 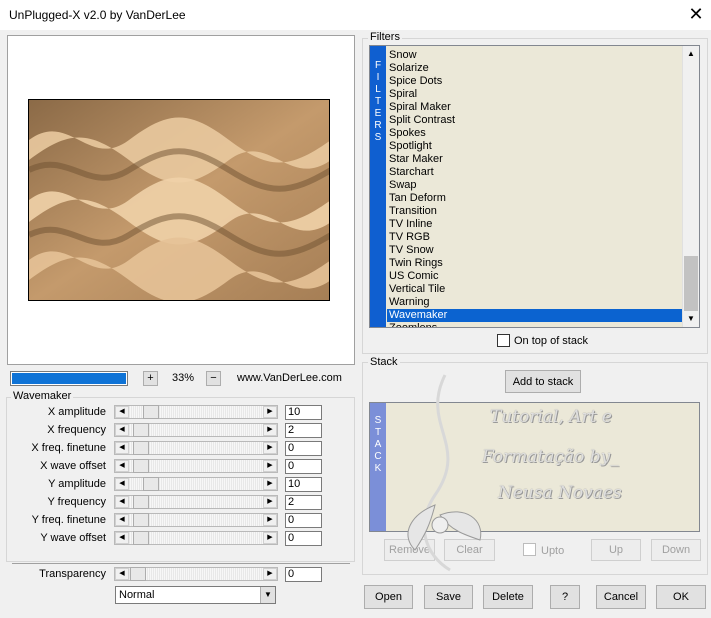 I want to click on filter-list-item: Transition, so click(x=535, y=211).